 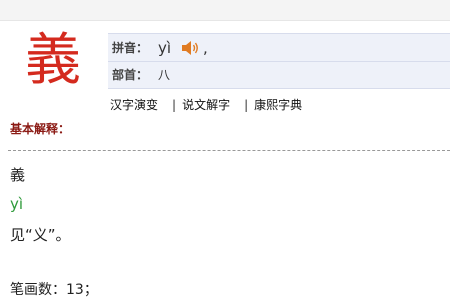 I want to click on speaker-icon, so click(x=191, y=48).